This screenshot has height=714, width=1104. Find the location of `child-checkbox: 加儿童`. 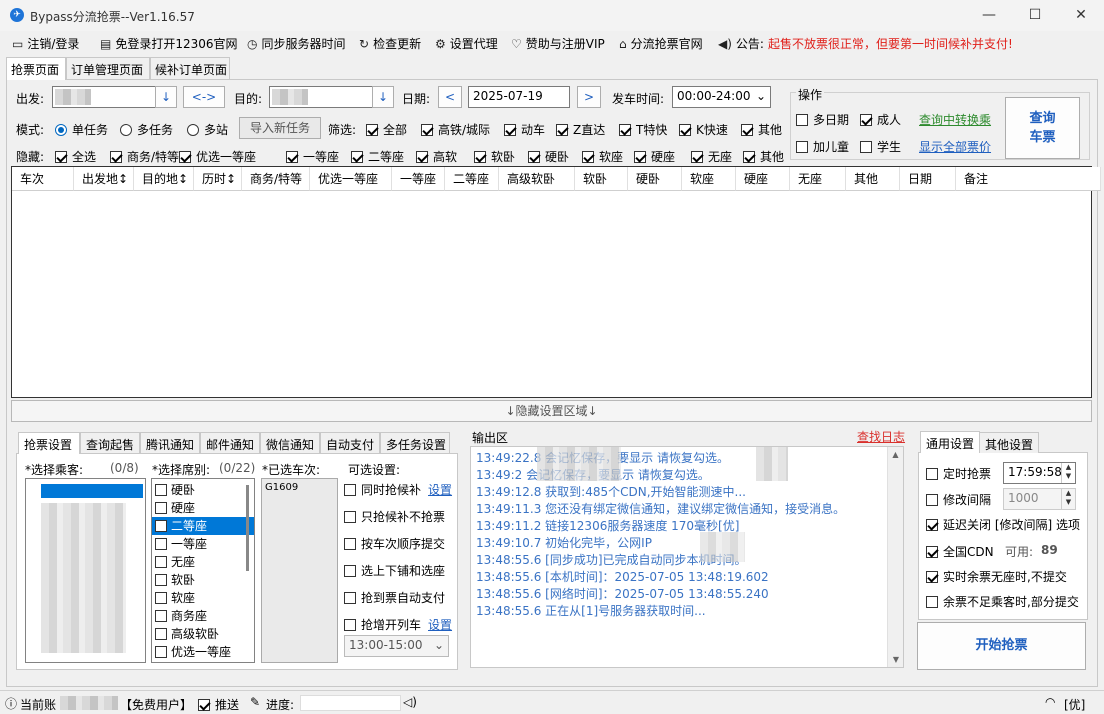

child-checkbox: 加儿童 is located at coordinates (822, 146).